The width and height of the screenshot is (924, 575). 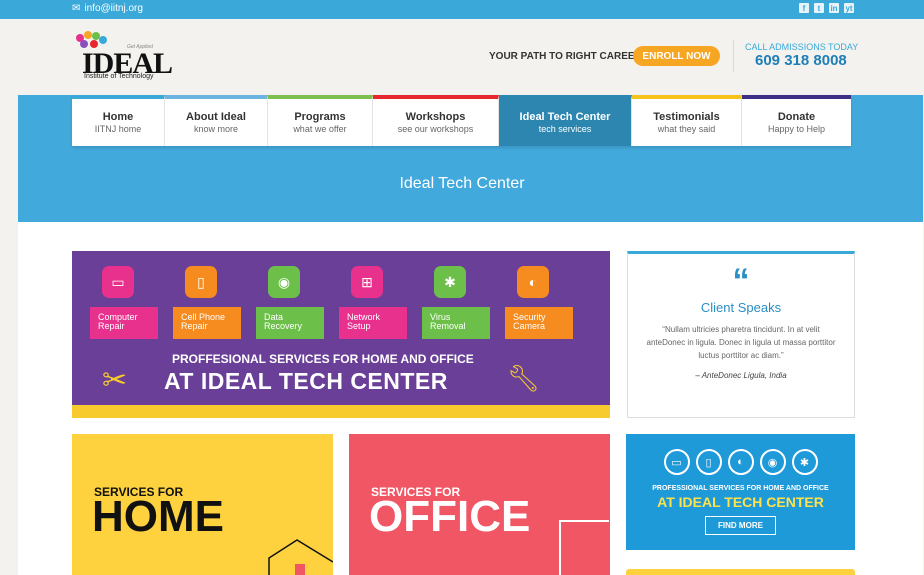 I want to click on building-icon, so click(x=584, y=547).